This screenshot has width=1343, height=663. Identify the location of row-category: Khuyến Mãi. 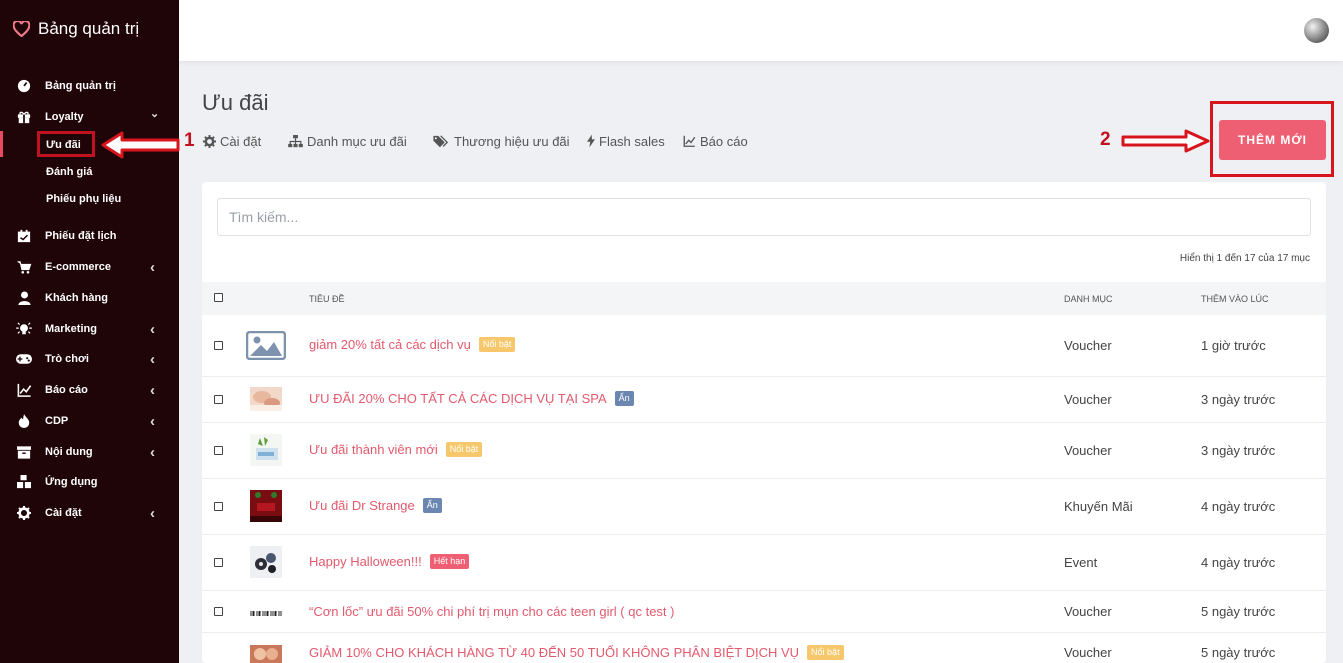
(1098, 506).